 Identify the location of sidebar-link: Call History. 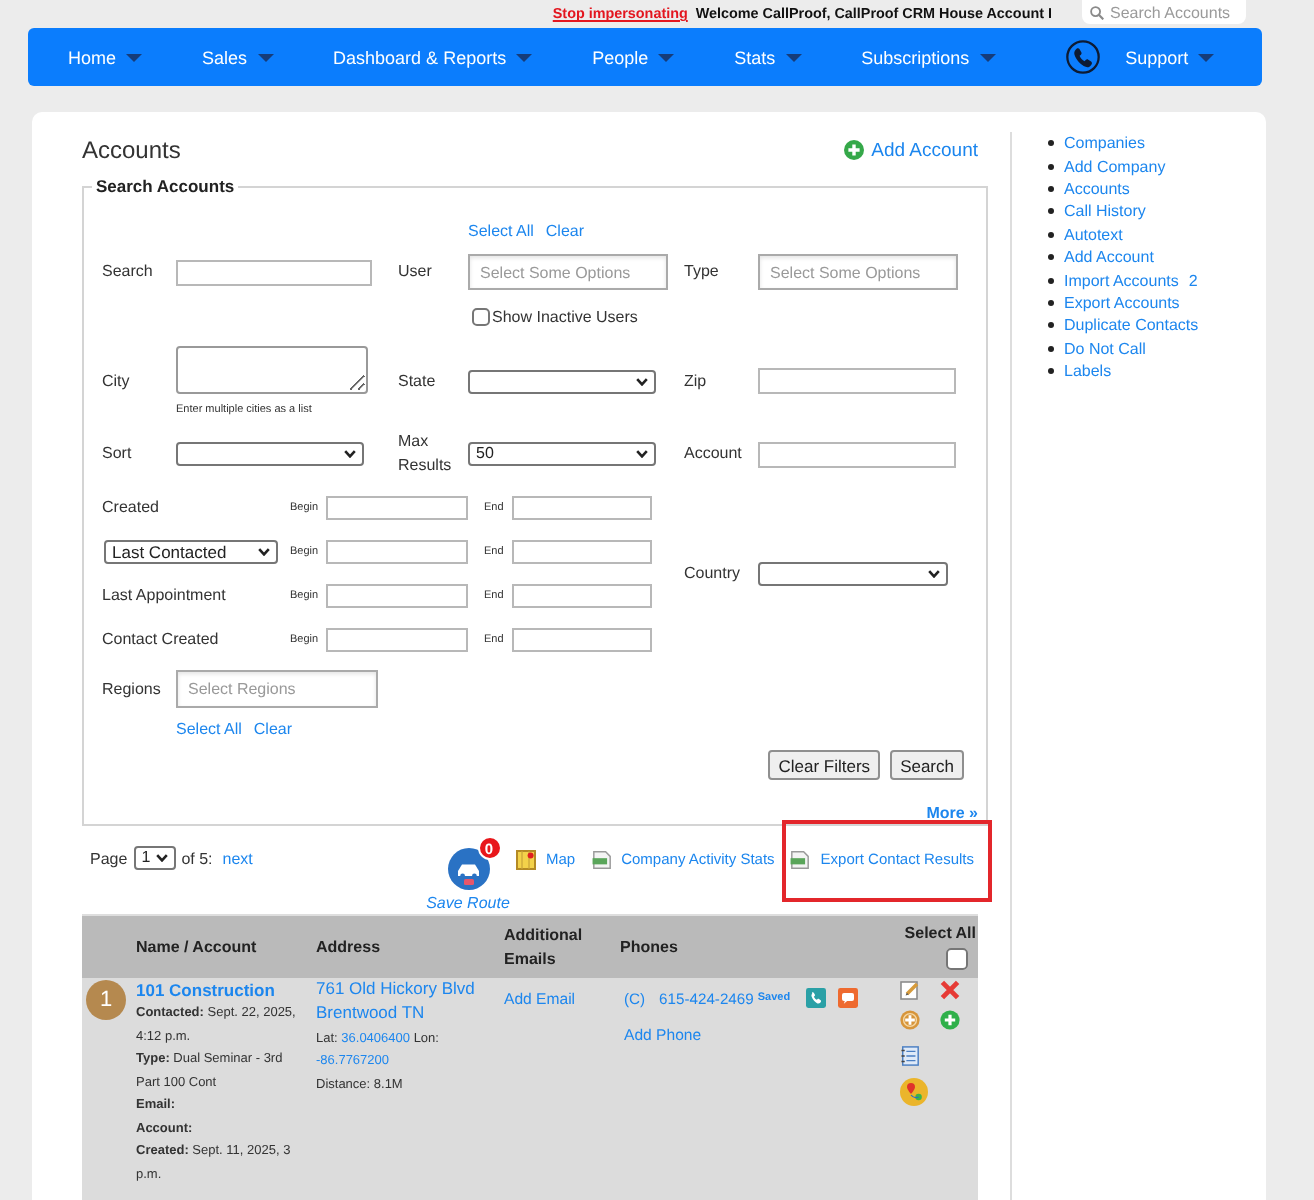
(1105, 211).